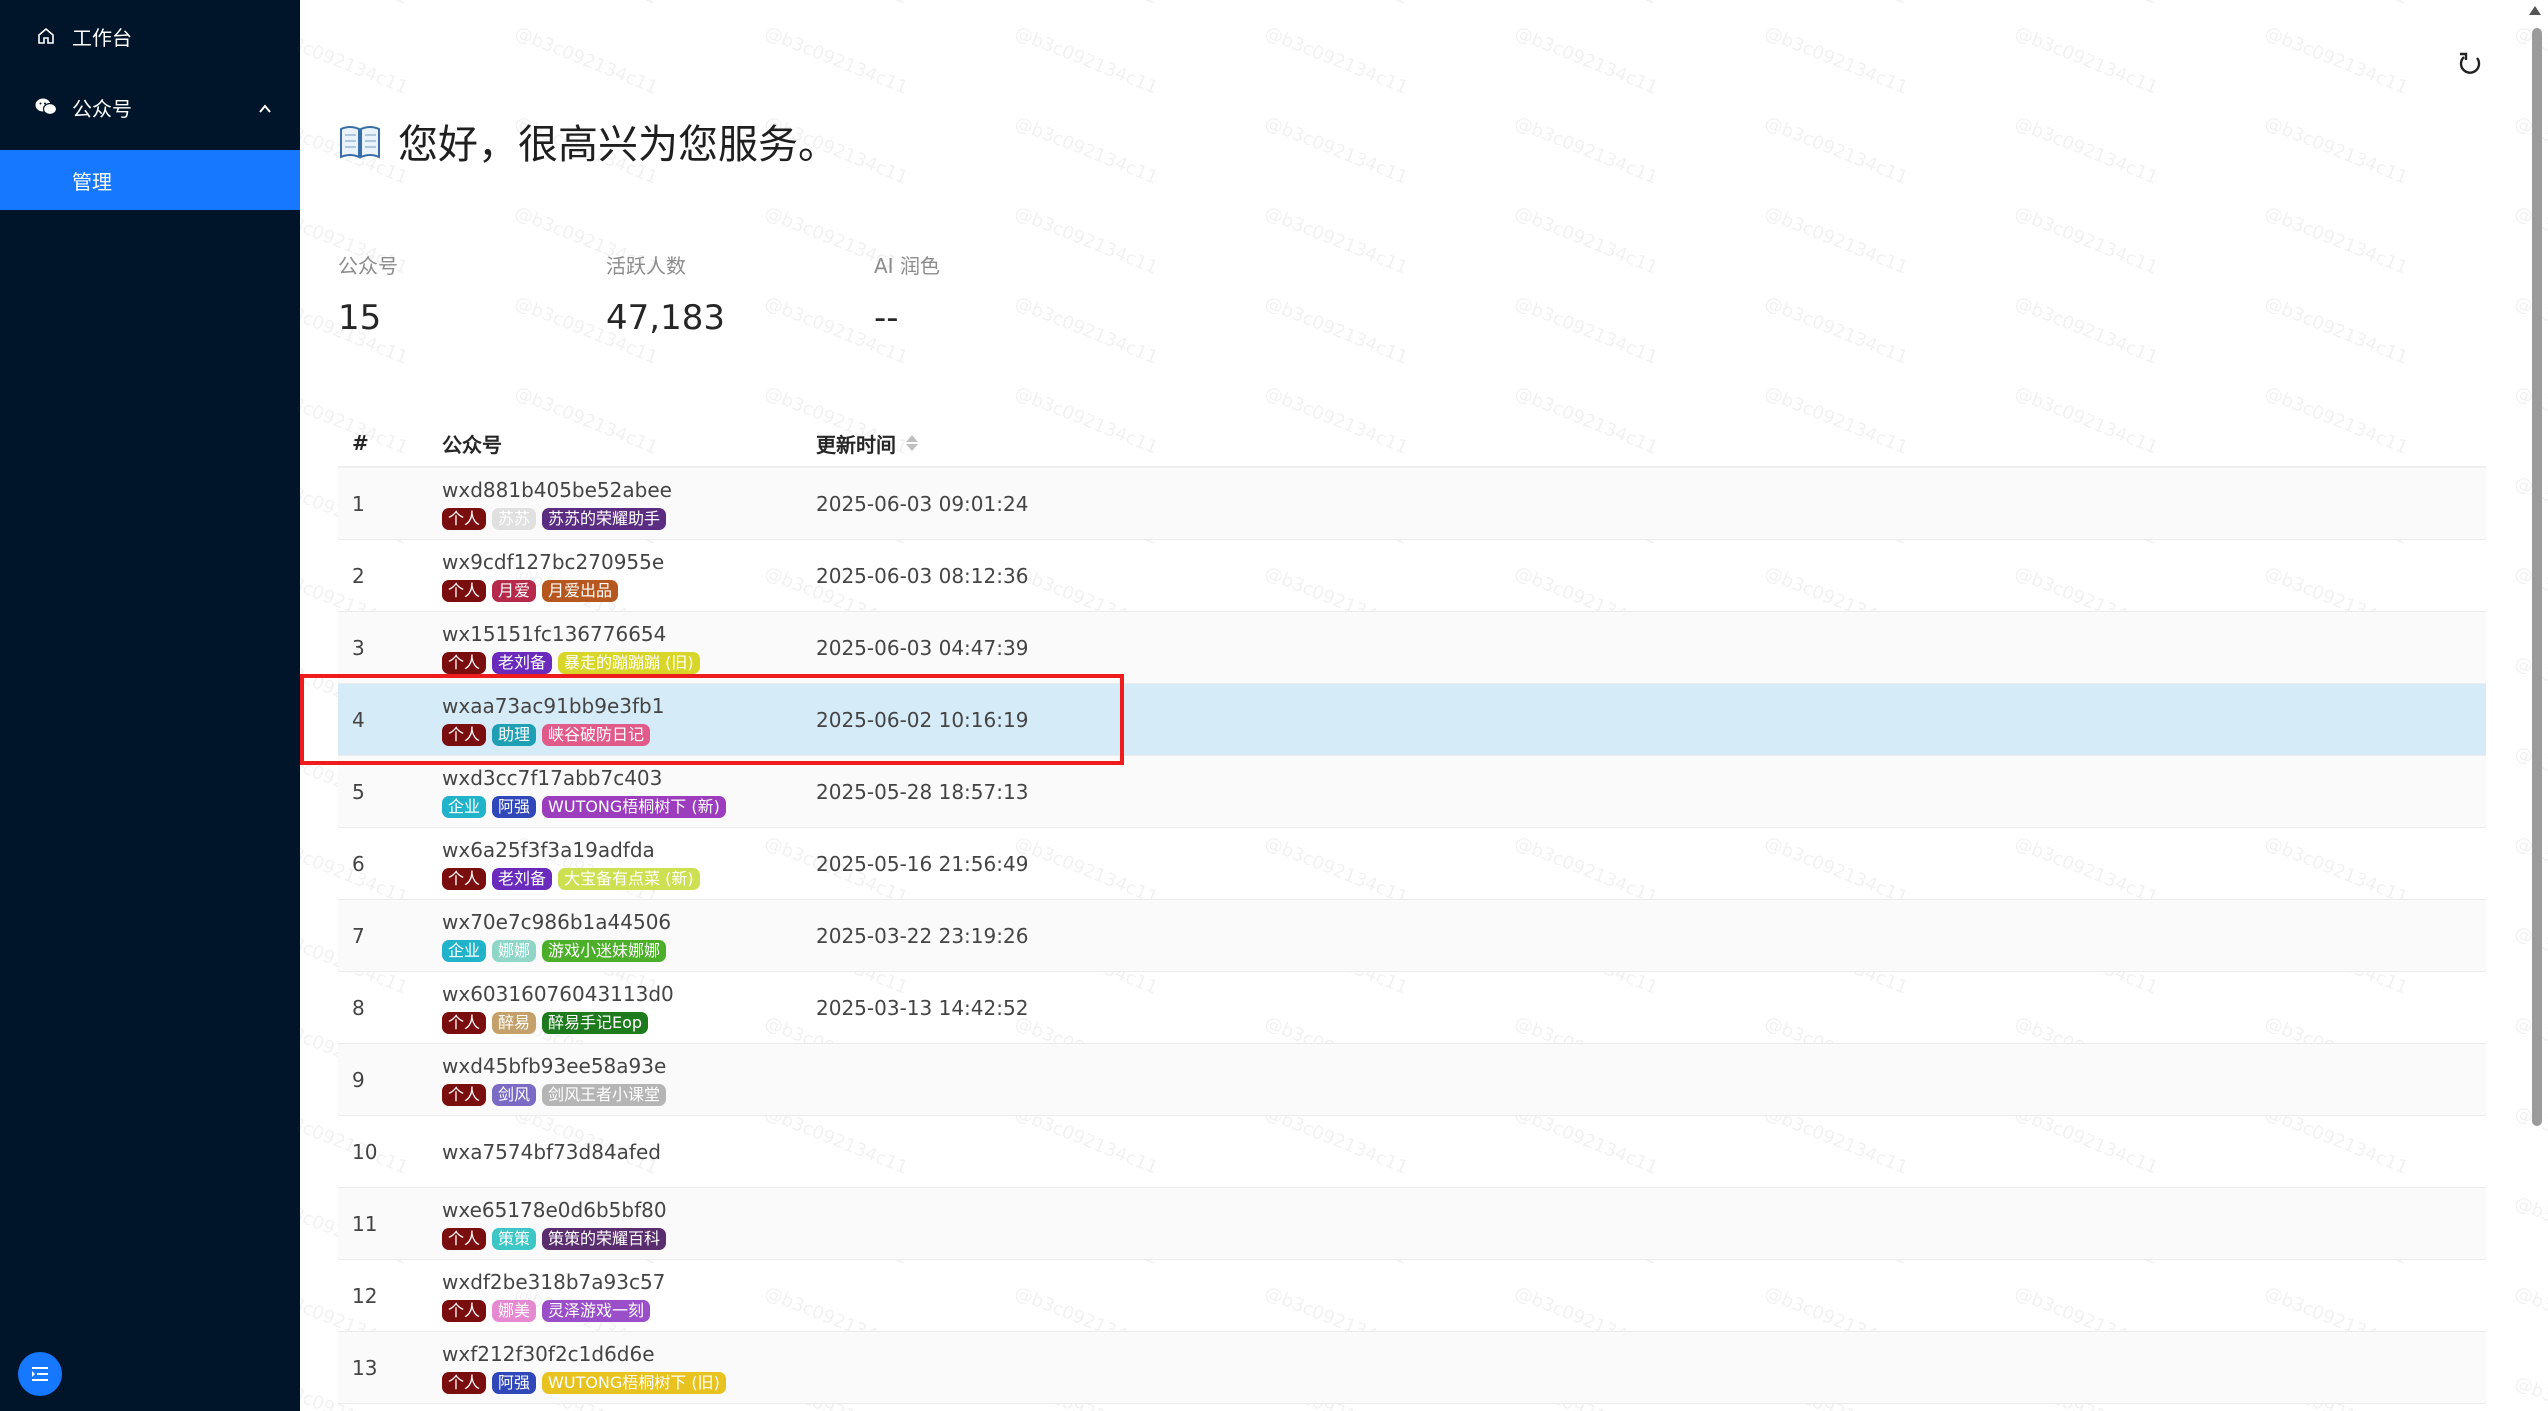  Describe the element at coordinates (629, 1094) in the screenshot. I see `tag-list: 个人 剑风 剑风王者小课堂` at that location.